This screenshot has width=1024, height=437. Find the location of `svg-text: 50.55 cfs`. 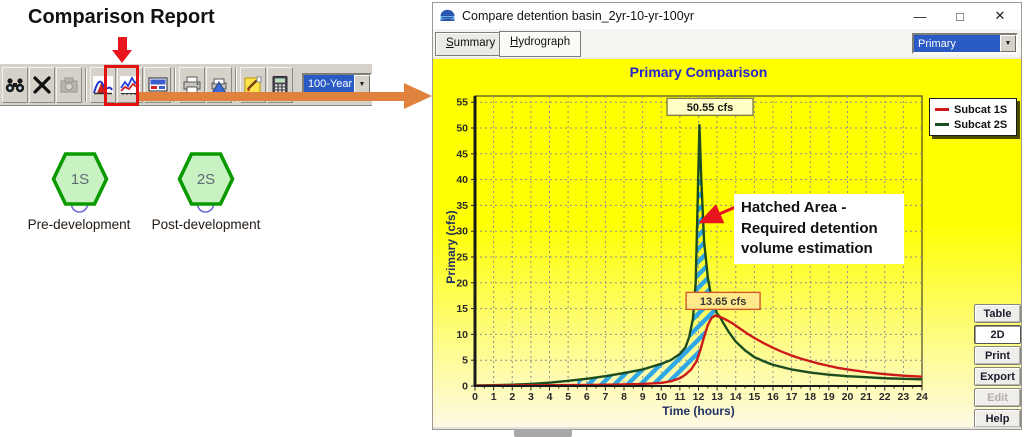

svg-text: 50.55 cfs is located at coordinates (710, 108).